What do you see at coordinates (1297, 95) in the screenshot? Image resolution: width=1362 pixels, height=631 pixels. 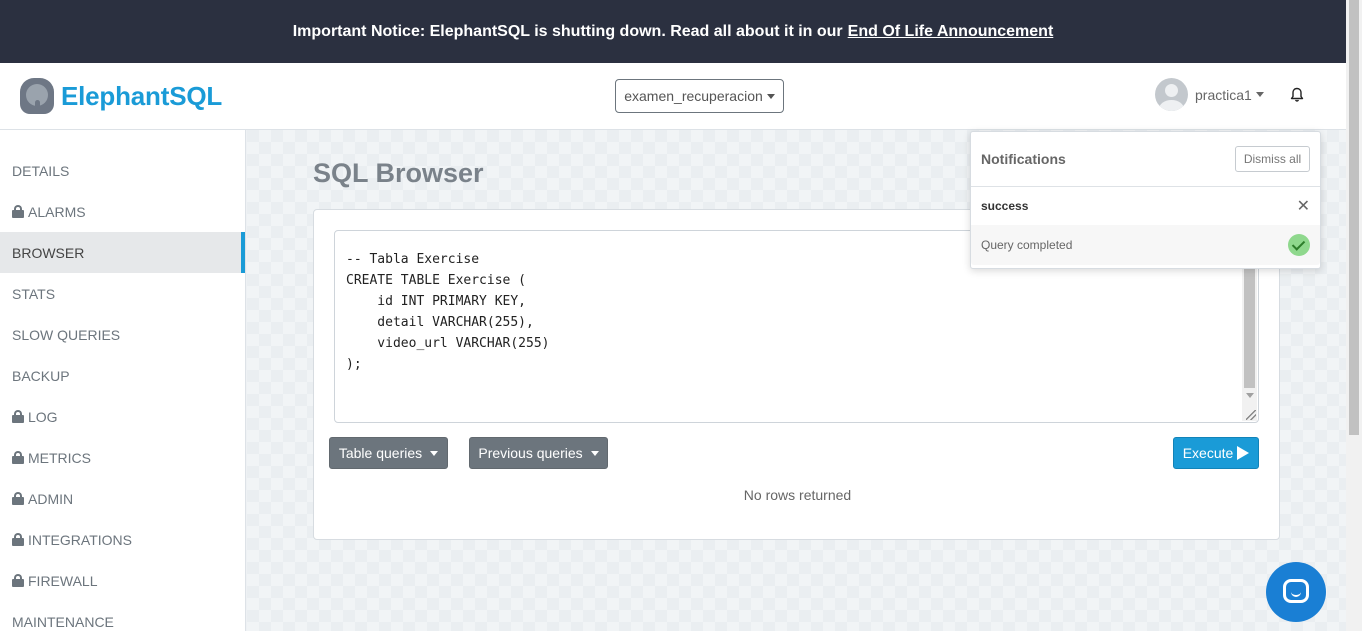 I see `bell-icon` at bounding box center [1297, 95].